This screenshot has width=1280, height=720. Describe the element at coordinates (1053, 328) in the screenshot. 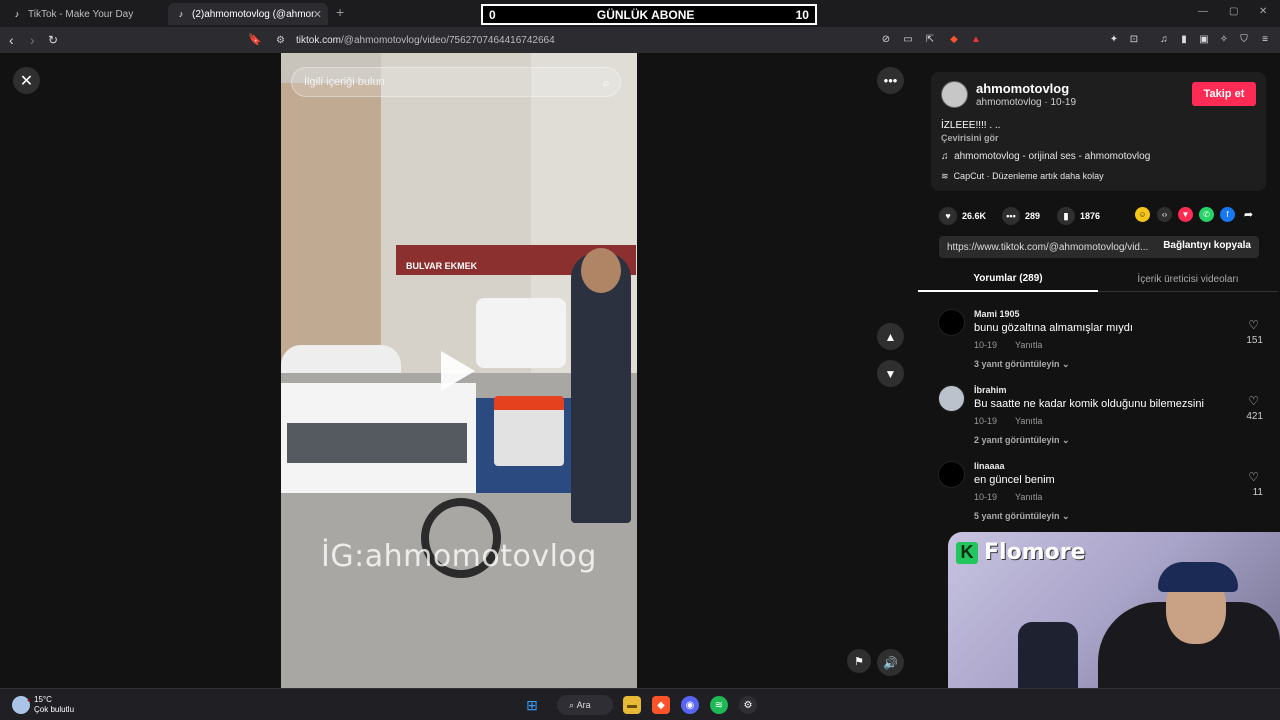

I see `comment-text: bunu gözaltına almamışlar mıydı` at that location.